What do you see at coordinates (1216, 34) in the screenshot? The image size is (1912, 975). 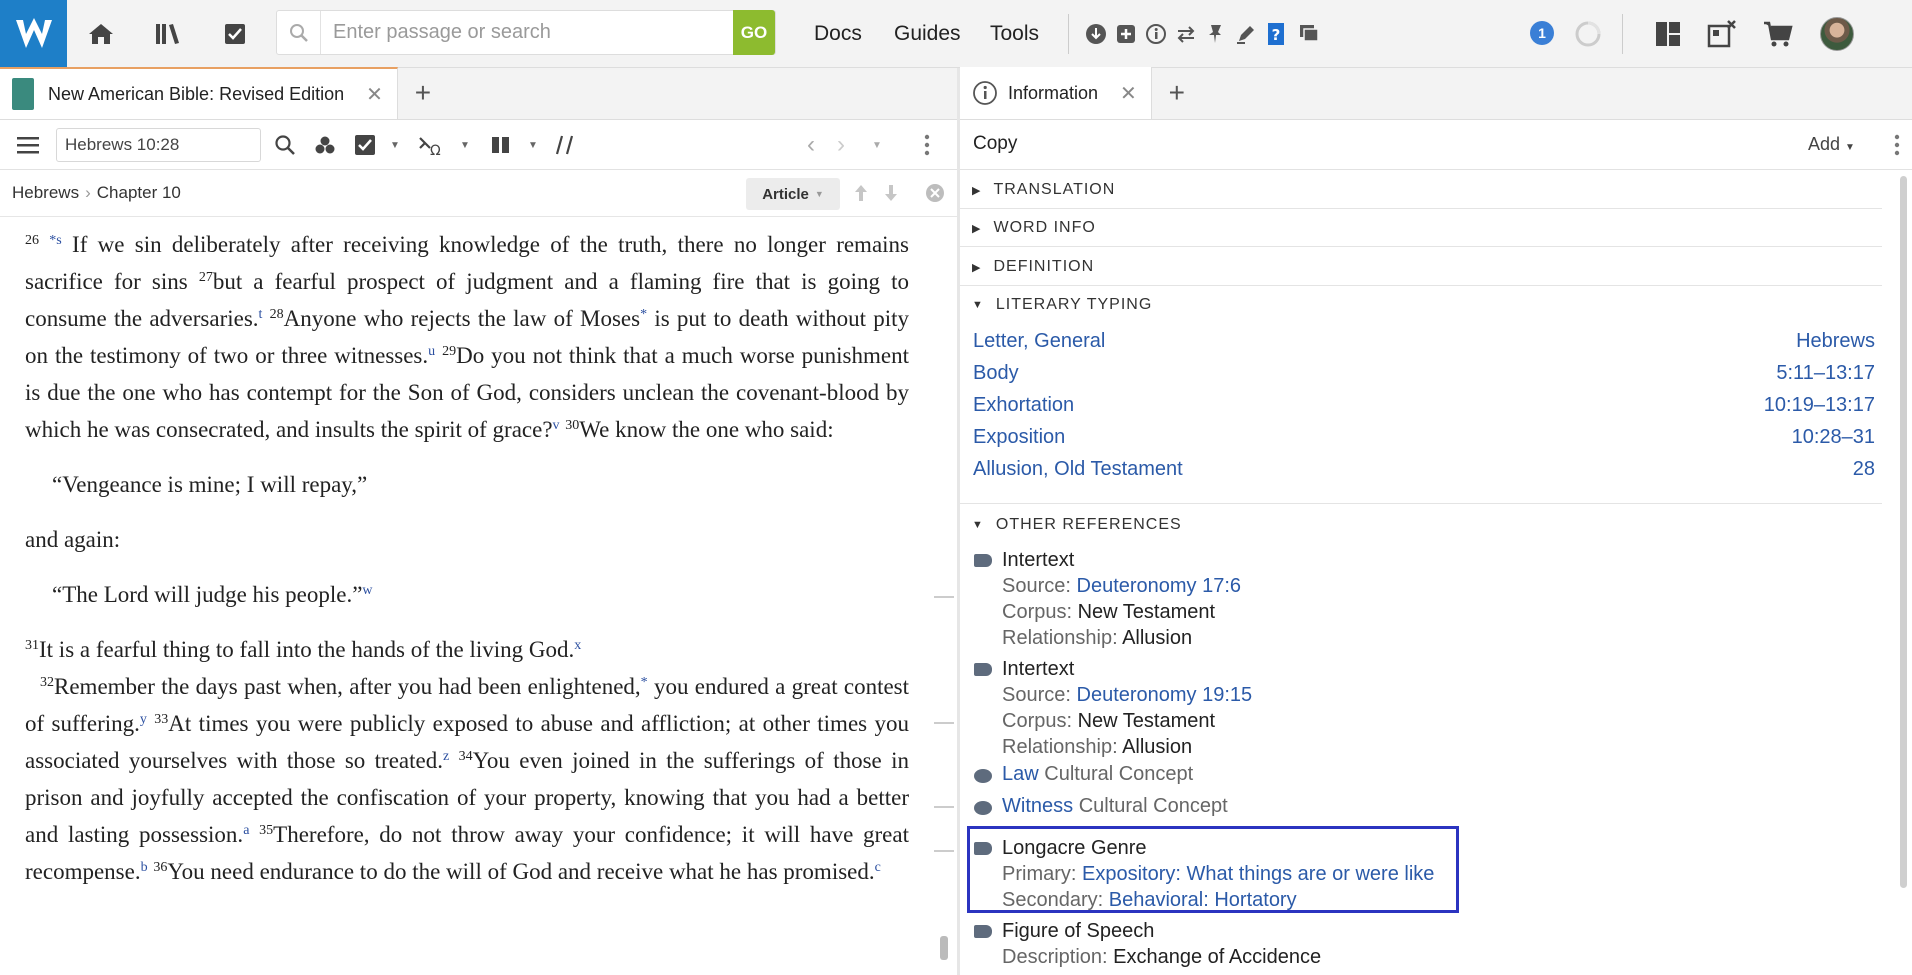 I see `pin-icon` at bounding box center [1216, 34].